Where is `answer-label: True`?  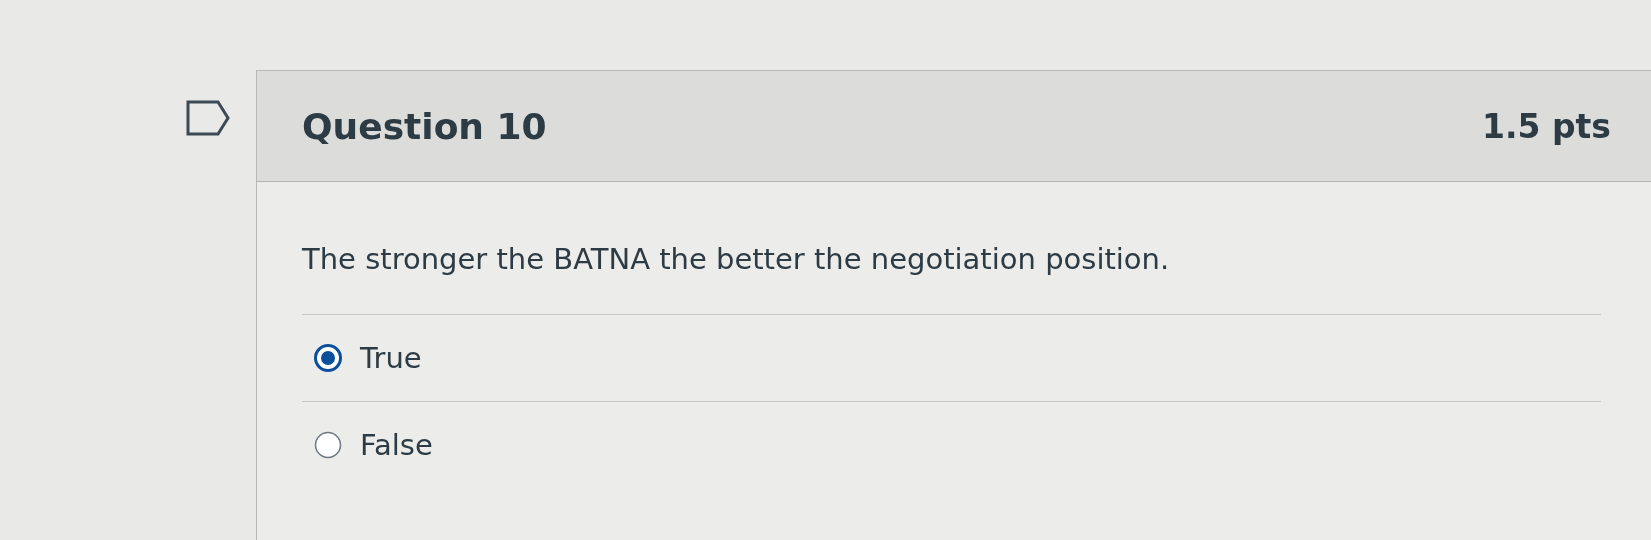 answer-label: True is located at coordinates (391, 358).